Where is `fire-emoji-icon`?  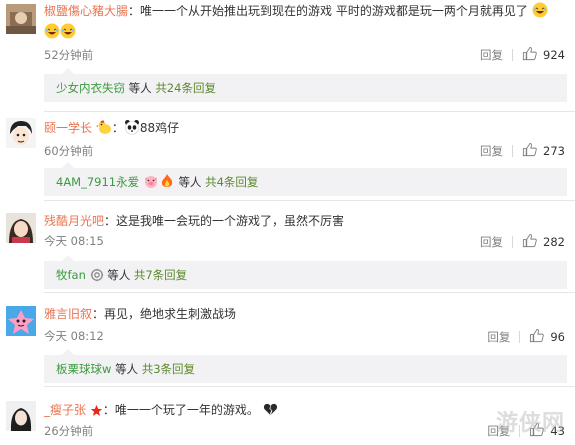 fire-emoji-icon is located at coordinates (167, 185).